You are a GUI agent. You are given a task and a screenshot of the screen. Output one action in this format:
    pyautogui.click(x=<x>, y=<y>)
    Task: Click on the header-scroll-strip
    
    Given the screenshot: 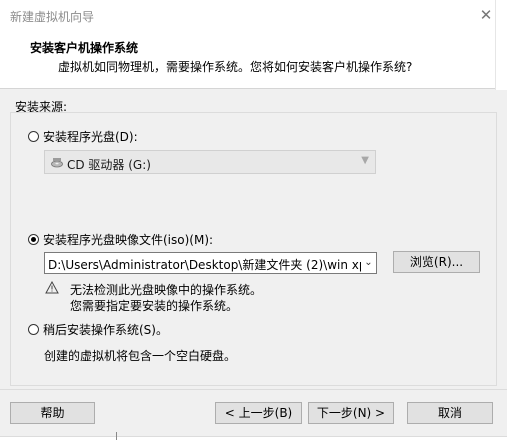 What is the action you would take?
    pyautogui.click(x=501, y=45)
    